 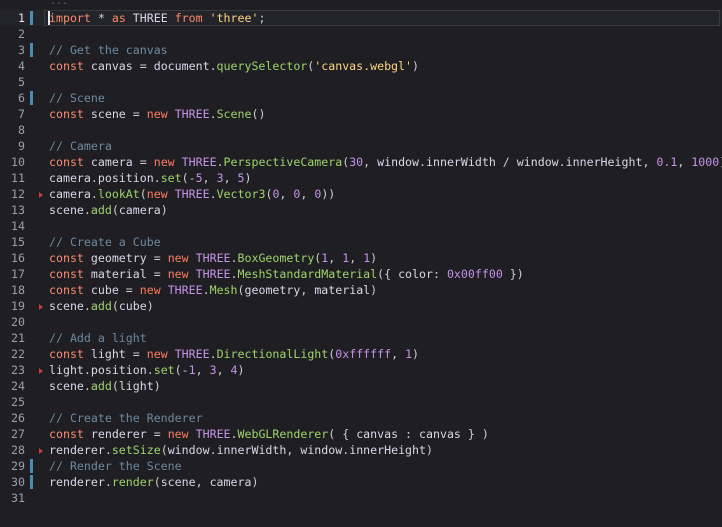 I want to click on code-token: ( {, so click(x=342, y=434).